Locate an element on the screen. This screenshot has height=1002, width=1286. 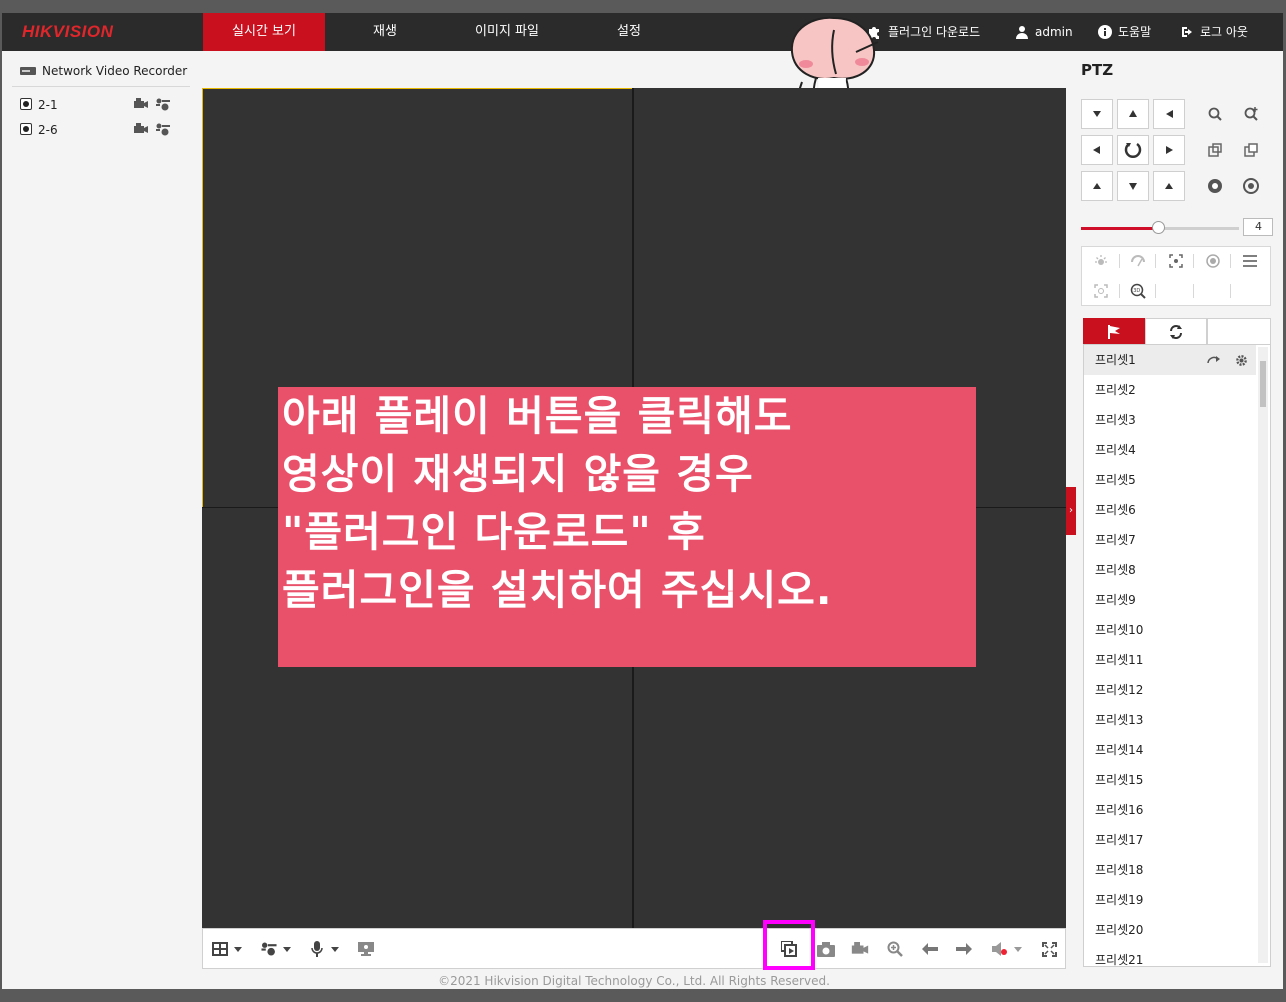
preset-scrollbar-thumb is located at coordinates (1263, 384).